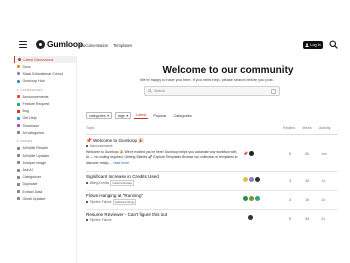 The width and height of the screenshot is (350, 263). Describe the element at coordinates (126, 214) in the screenshot. I see `topic-title: Resume Reviewer - Can't figure this out` at that location.